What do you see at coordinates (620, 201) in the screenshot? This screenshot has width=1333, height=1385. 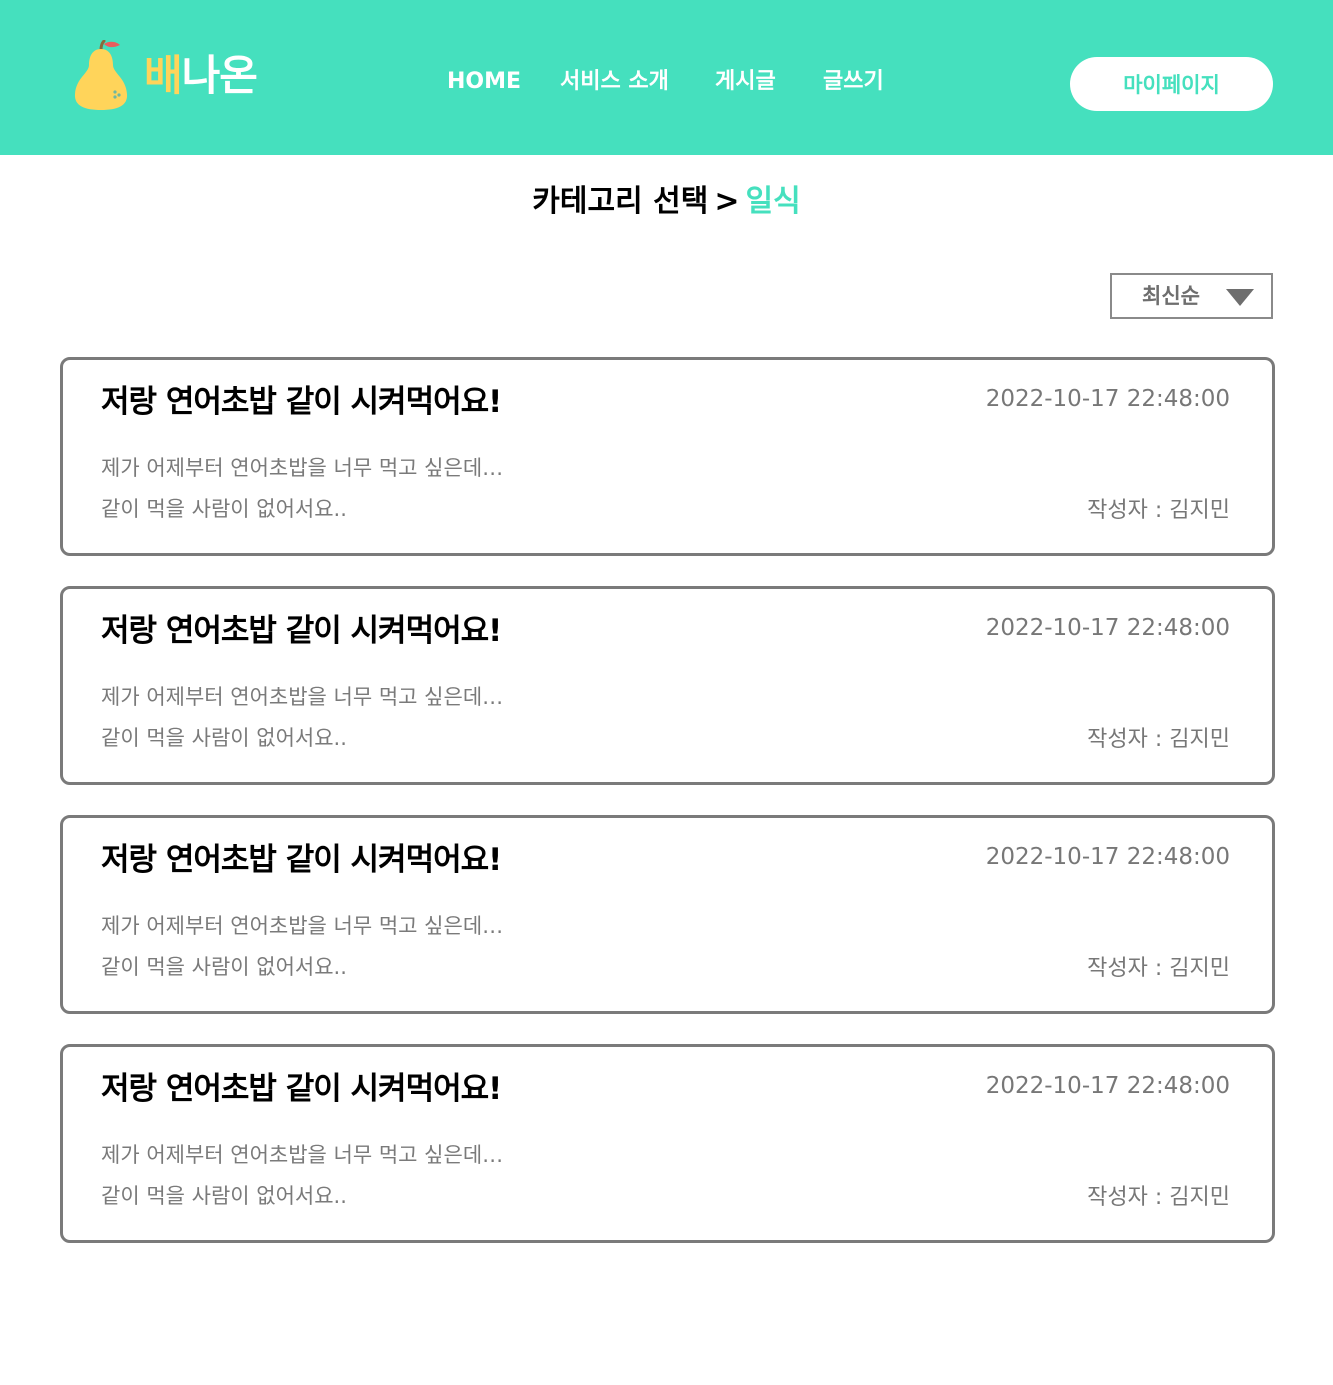 I see `breadcrumb-root: 카테고리 선택` at bounding box center [620, 201].